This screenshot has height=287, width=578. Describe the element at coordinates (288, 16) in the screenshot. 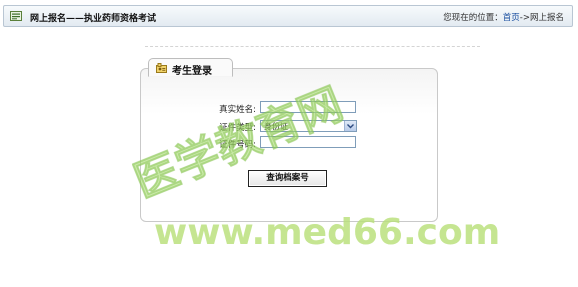

I see `header-bar: 网上报名——执业药师资格考试 您现在的位置：首页->网上报名` at that location.